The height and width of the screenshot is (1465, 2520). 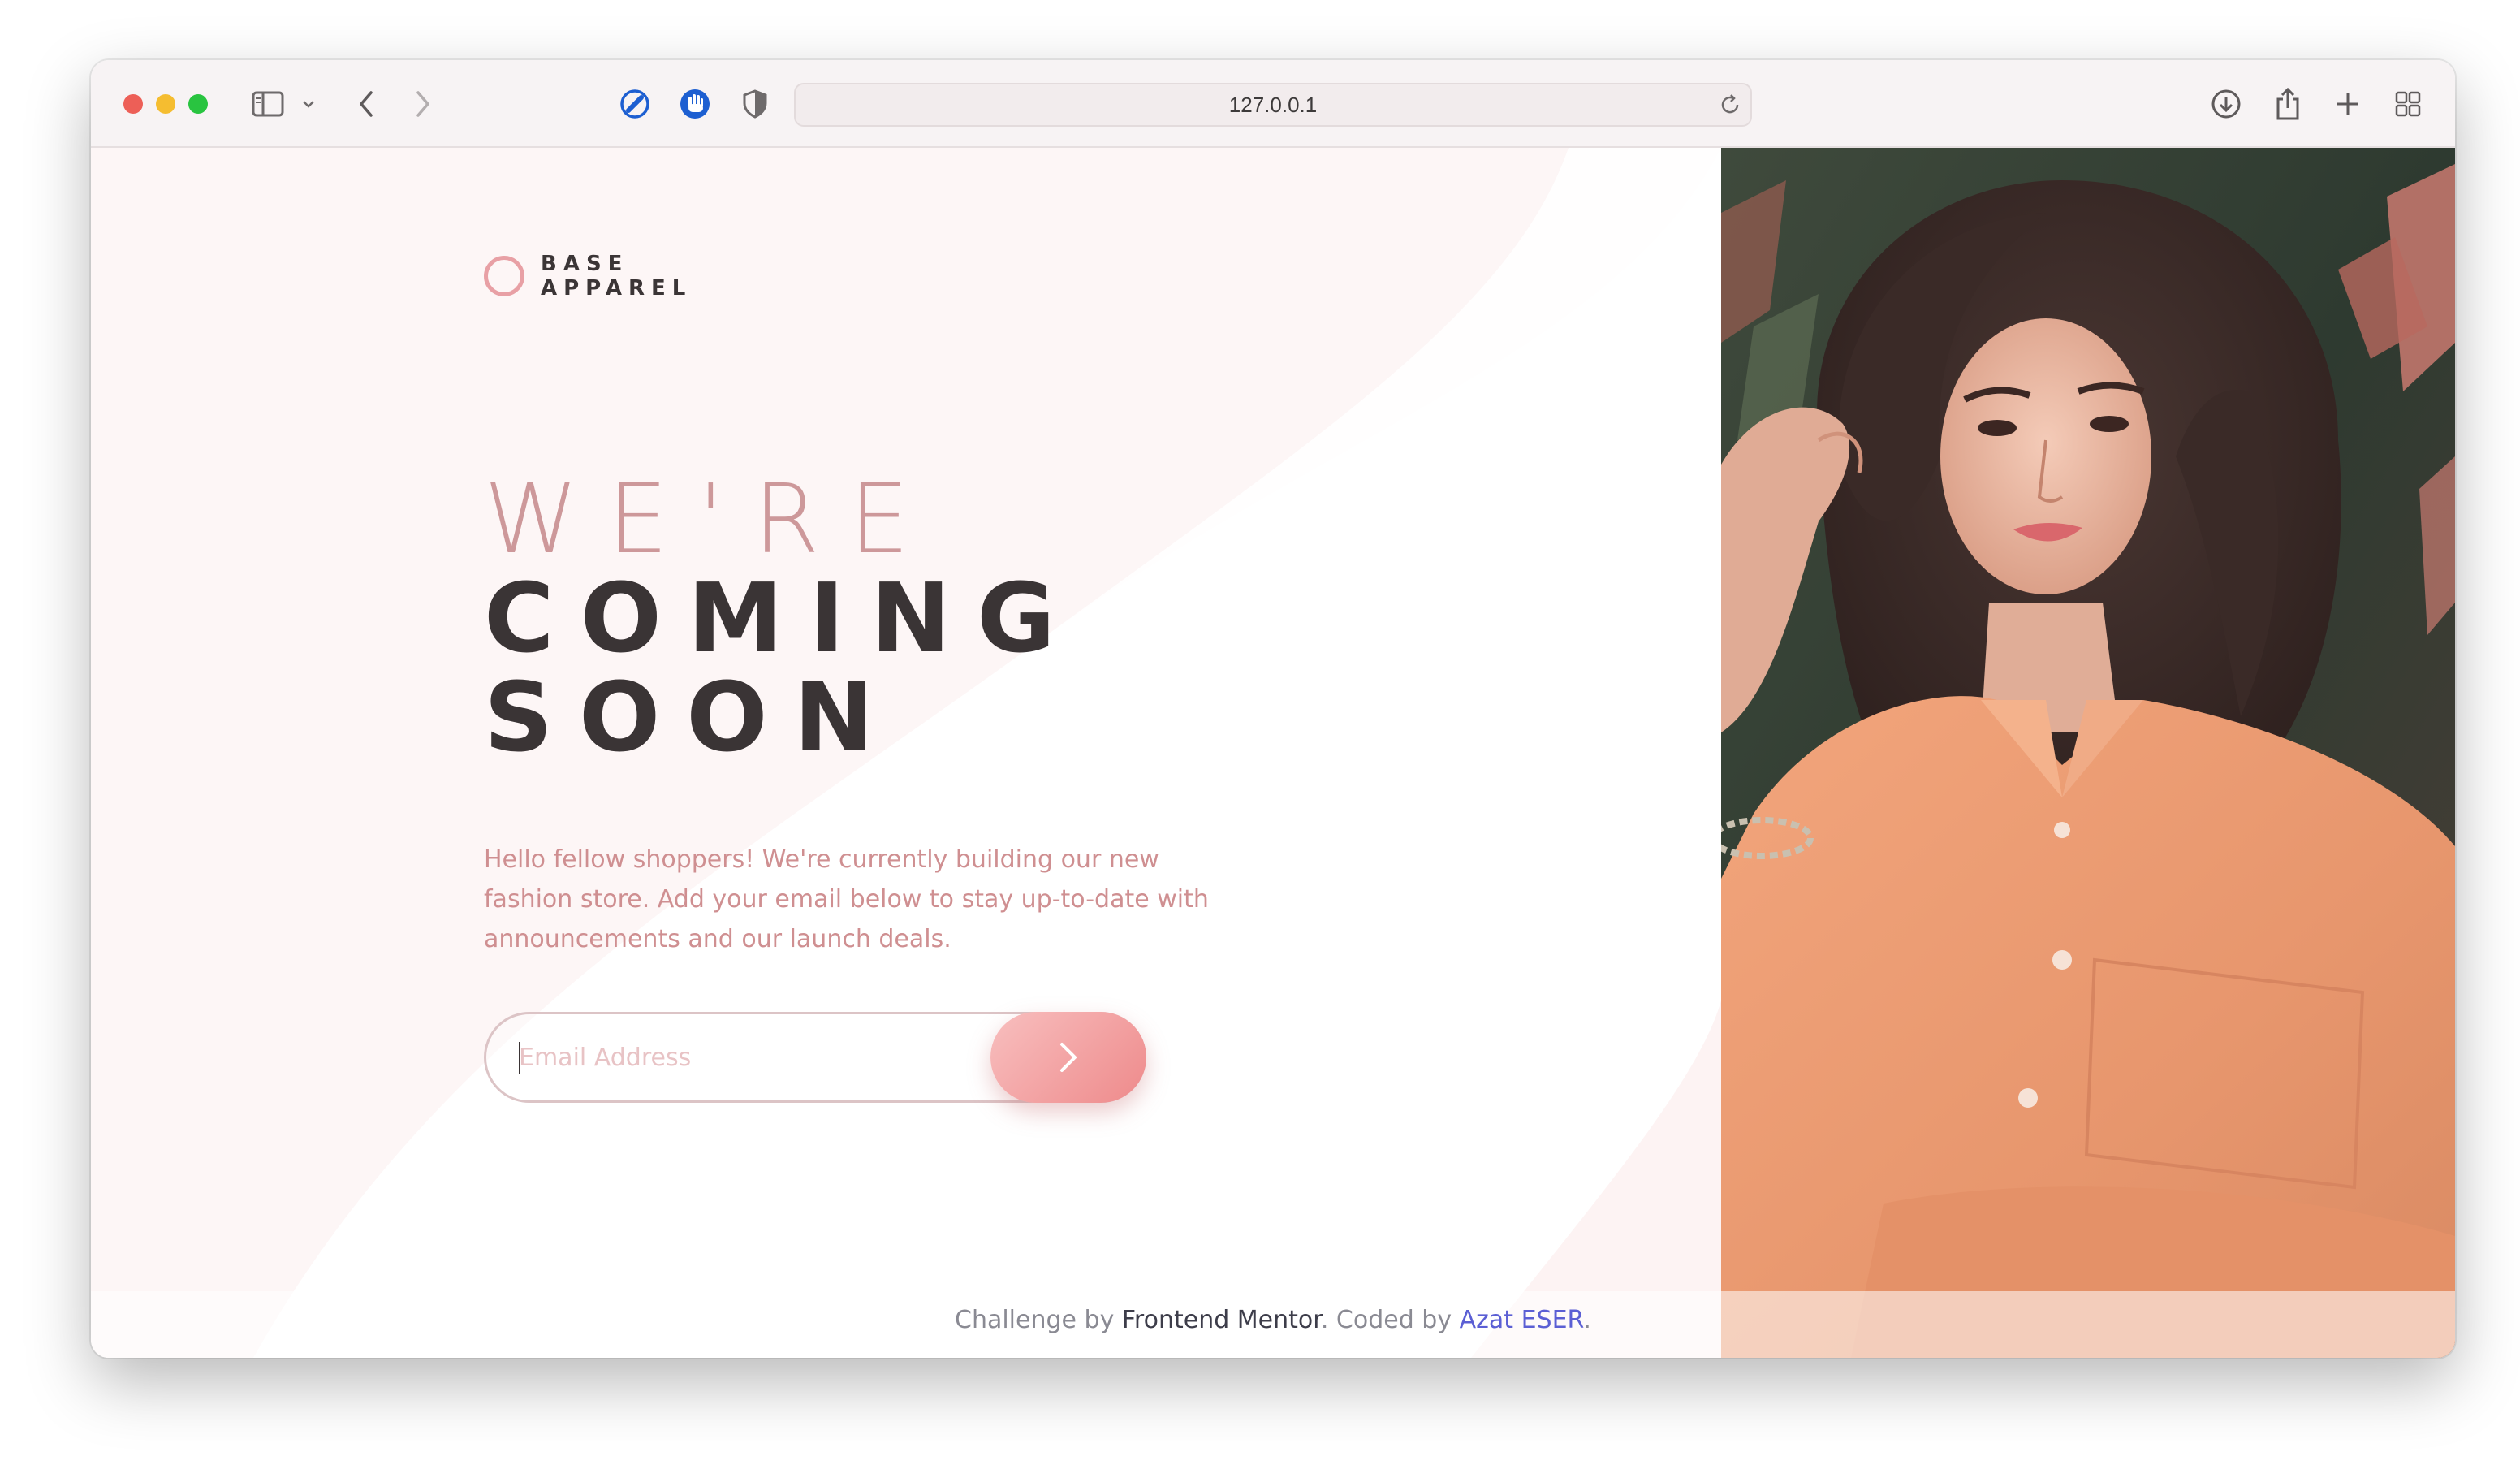 I want to click on logo-line-2: APPAREL, so click(x=617, y=288).